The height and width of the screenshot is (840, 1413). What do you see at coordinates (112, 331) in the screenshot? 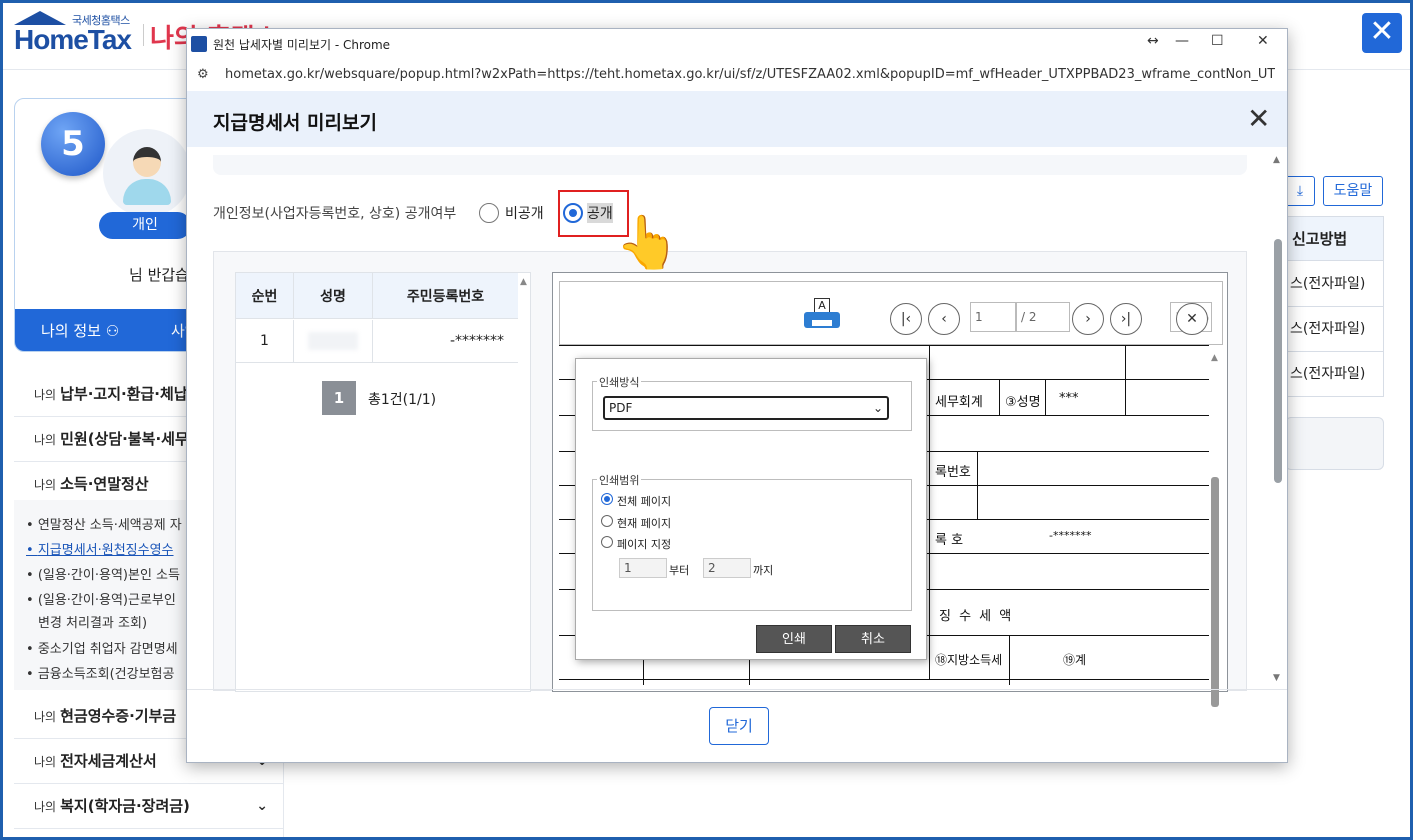
I see `user-icon: ⚇` at bounding box center [112, 331].